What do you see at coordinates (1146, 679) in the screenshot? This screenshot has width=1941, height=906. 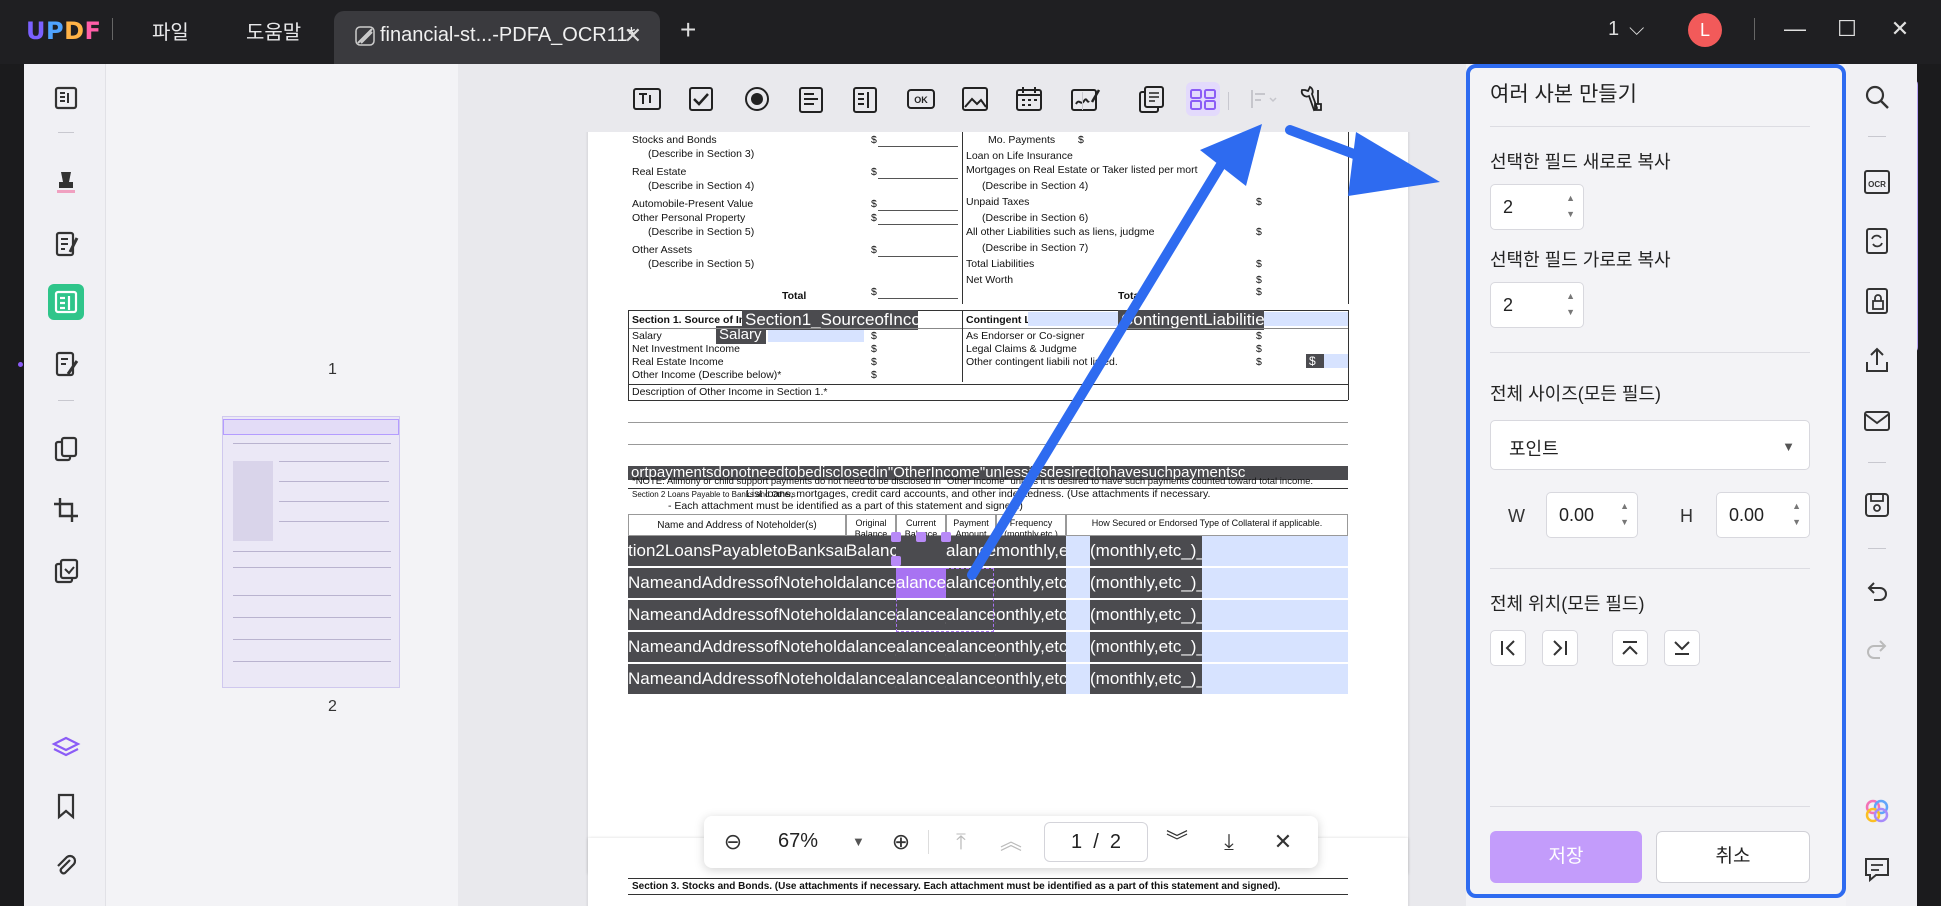 I see `collateral-field: (monthly,etc_)_9` at bounding box center [1146, 679].